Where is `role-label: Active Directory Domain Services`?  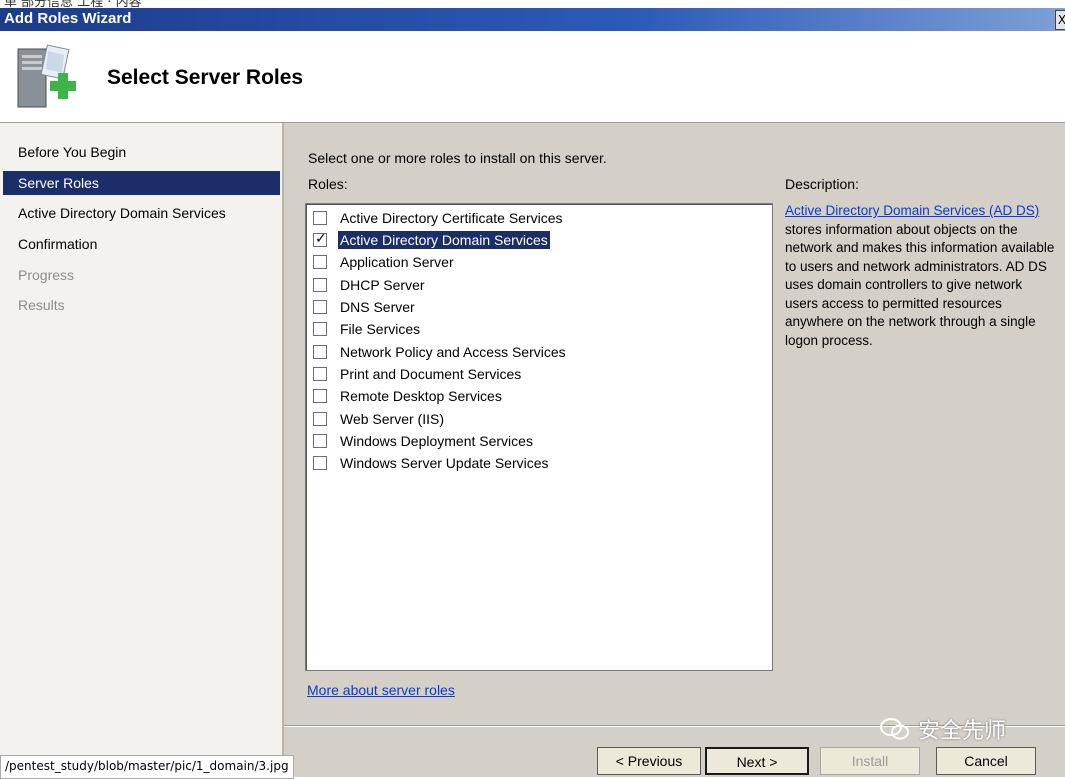 role-label: Active Directory Domain Services is located at coordinates (444, 240).